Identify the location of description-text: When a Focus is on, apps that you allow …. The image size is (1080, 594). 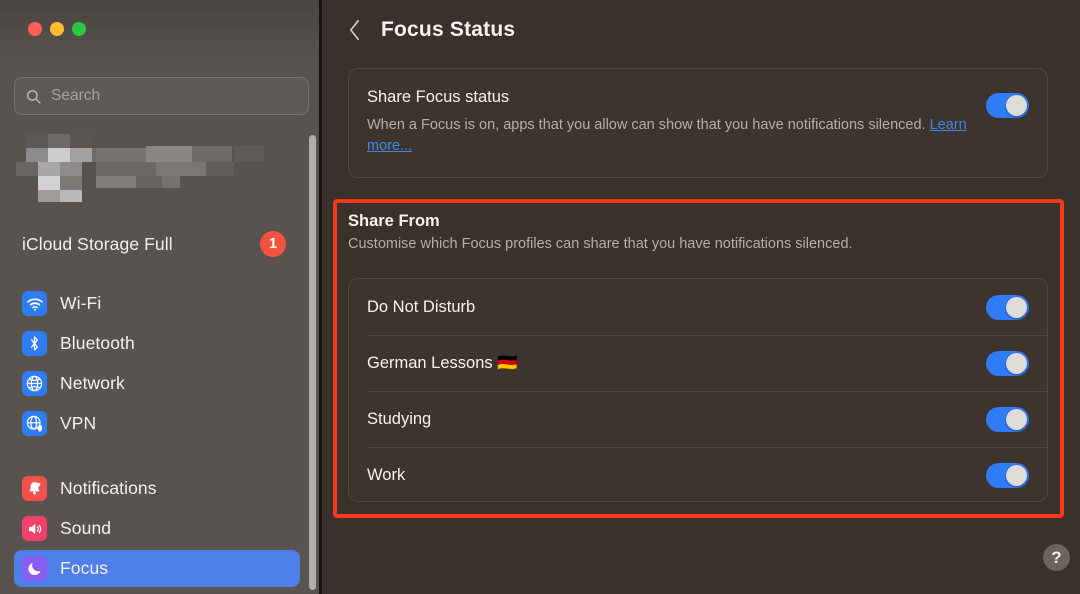
(648, 125).